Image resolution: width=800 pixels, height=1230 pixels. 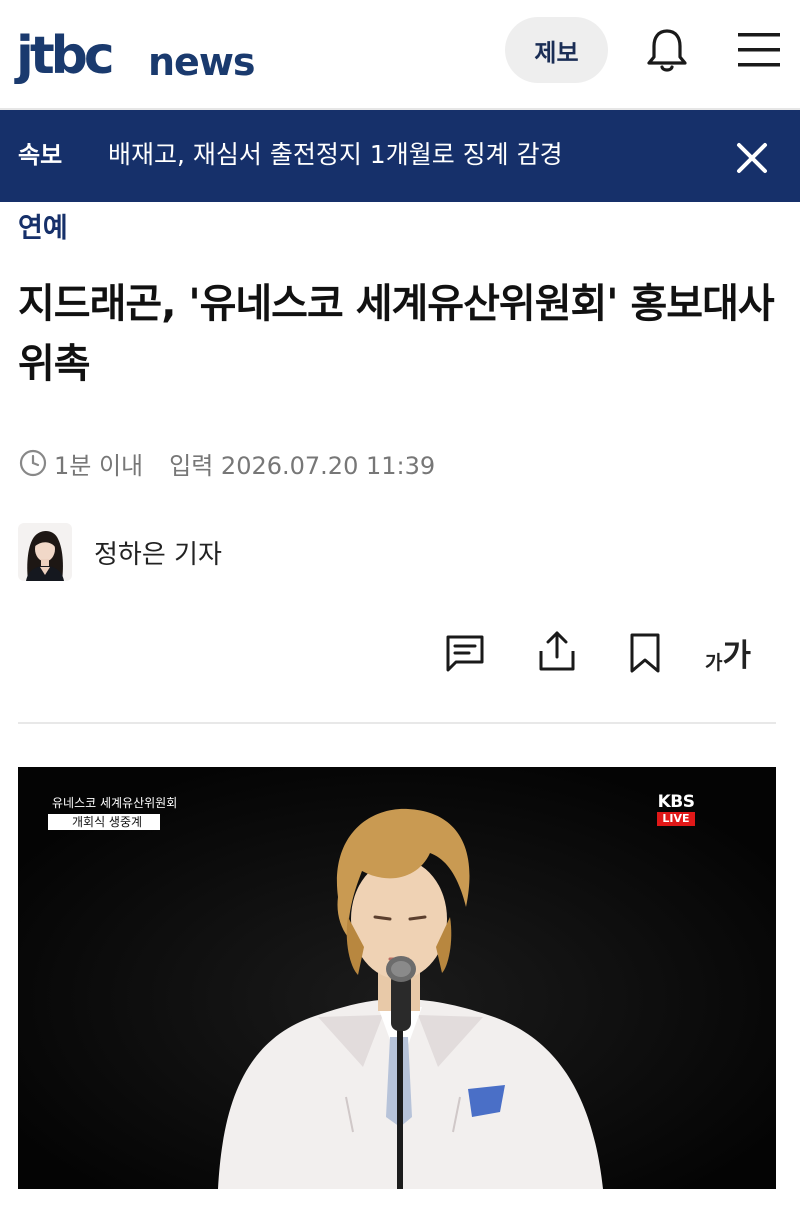 What do you see at coordinates (146, 58) in the screenshot?
I see `site-logo: jtbc news` at bounding box center [146, 58].